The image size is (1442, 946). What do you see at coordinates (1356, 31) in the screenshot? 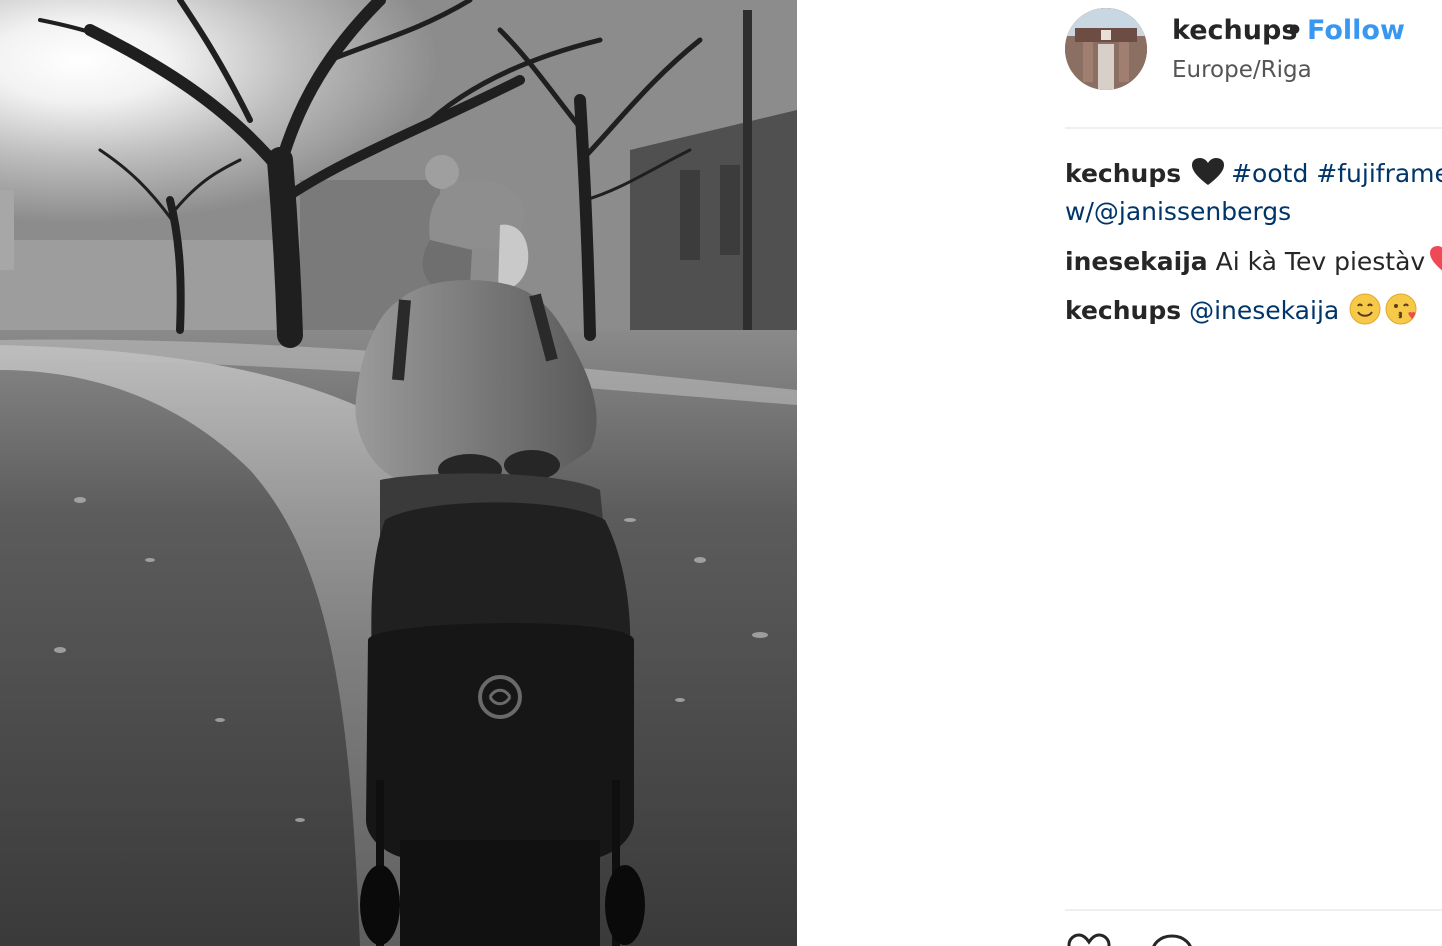
I see `follow-button: Follow` at bounding box center [1356, 31].